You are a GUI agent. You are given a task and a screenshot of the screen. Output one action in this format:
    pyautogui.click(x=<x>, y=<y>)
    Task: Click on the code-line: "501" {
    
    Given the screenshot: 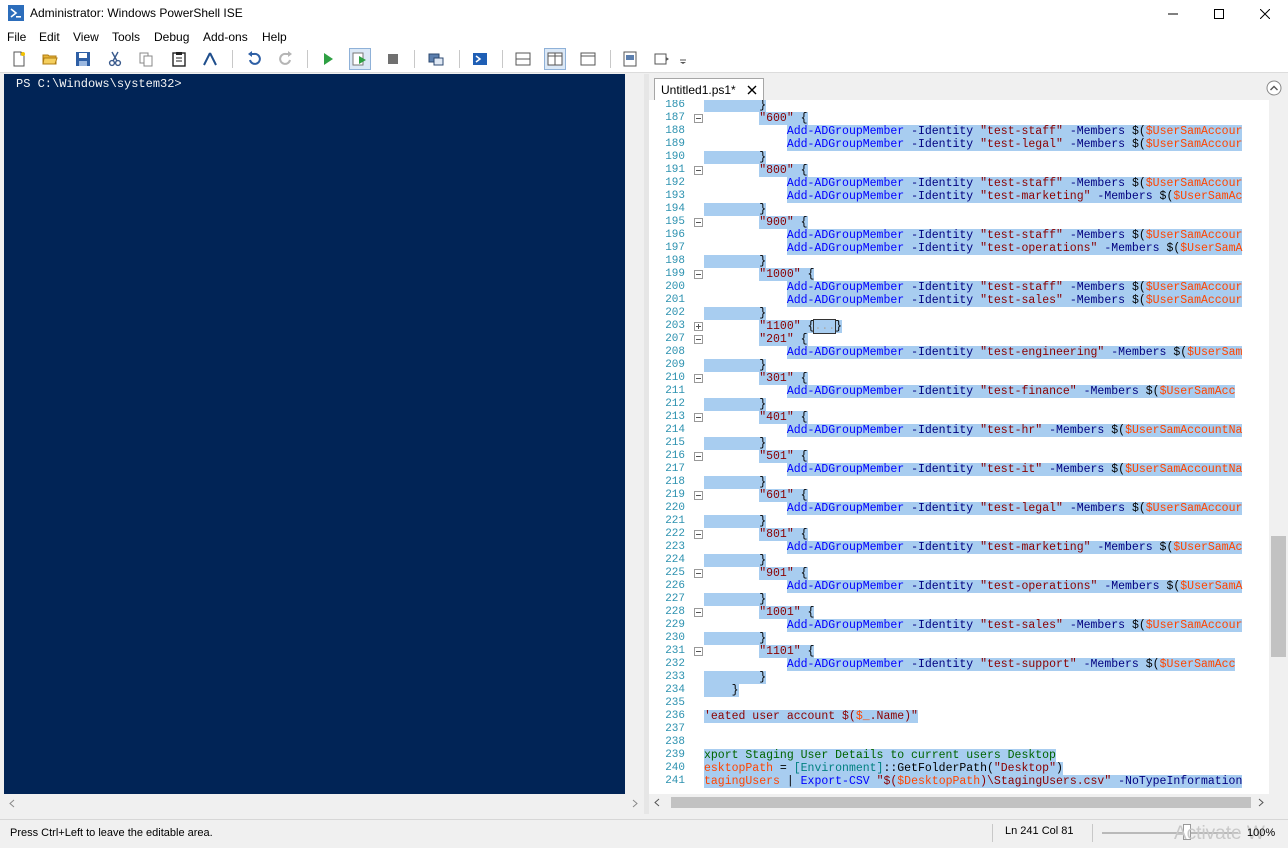 What is the action you would take?
    pyautogui.click(x=756, y=456)
    